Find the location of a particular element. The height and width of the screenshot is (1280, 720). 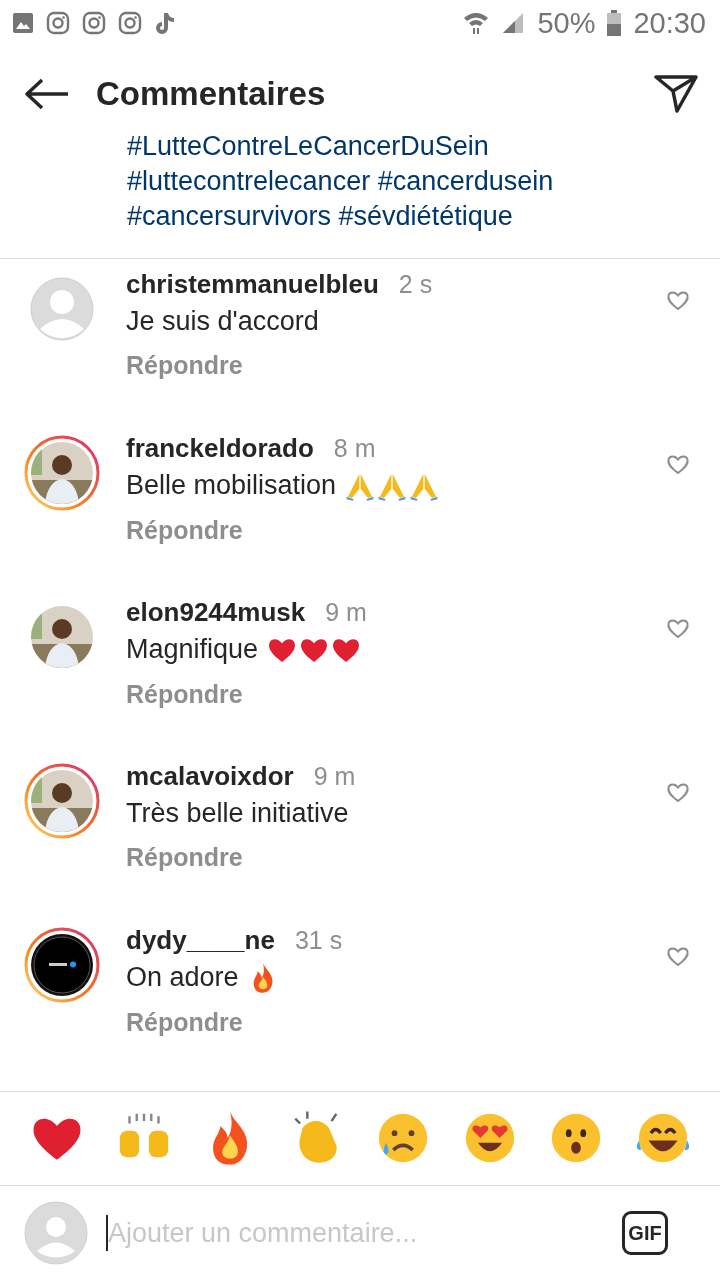

comment-text: Très belle initiative is located at coordinates (237, 813).